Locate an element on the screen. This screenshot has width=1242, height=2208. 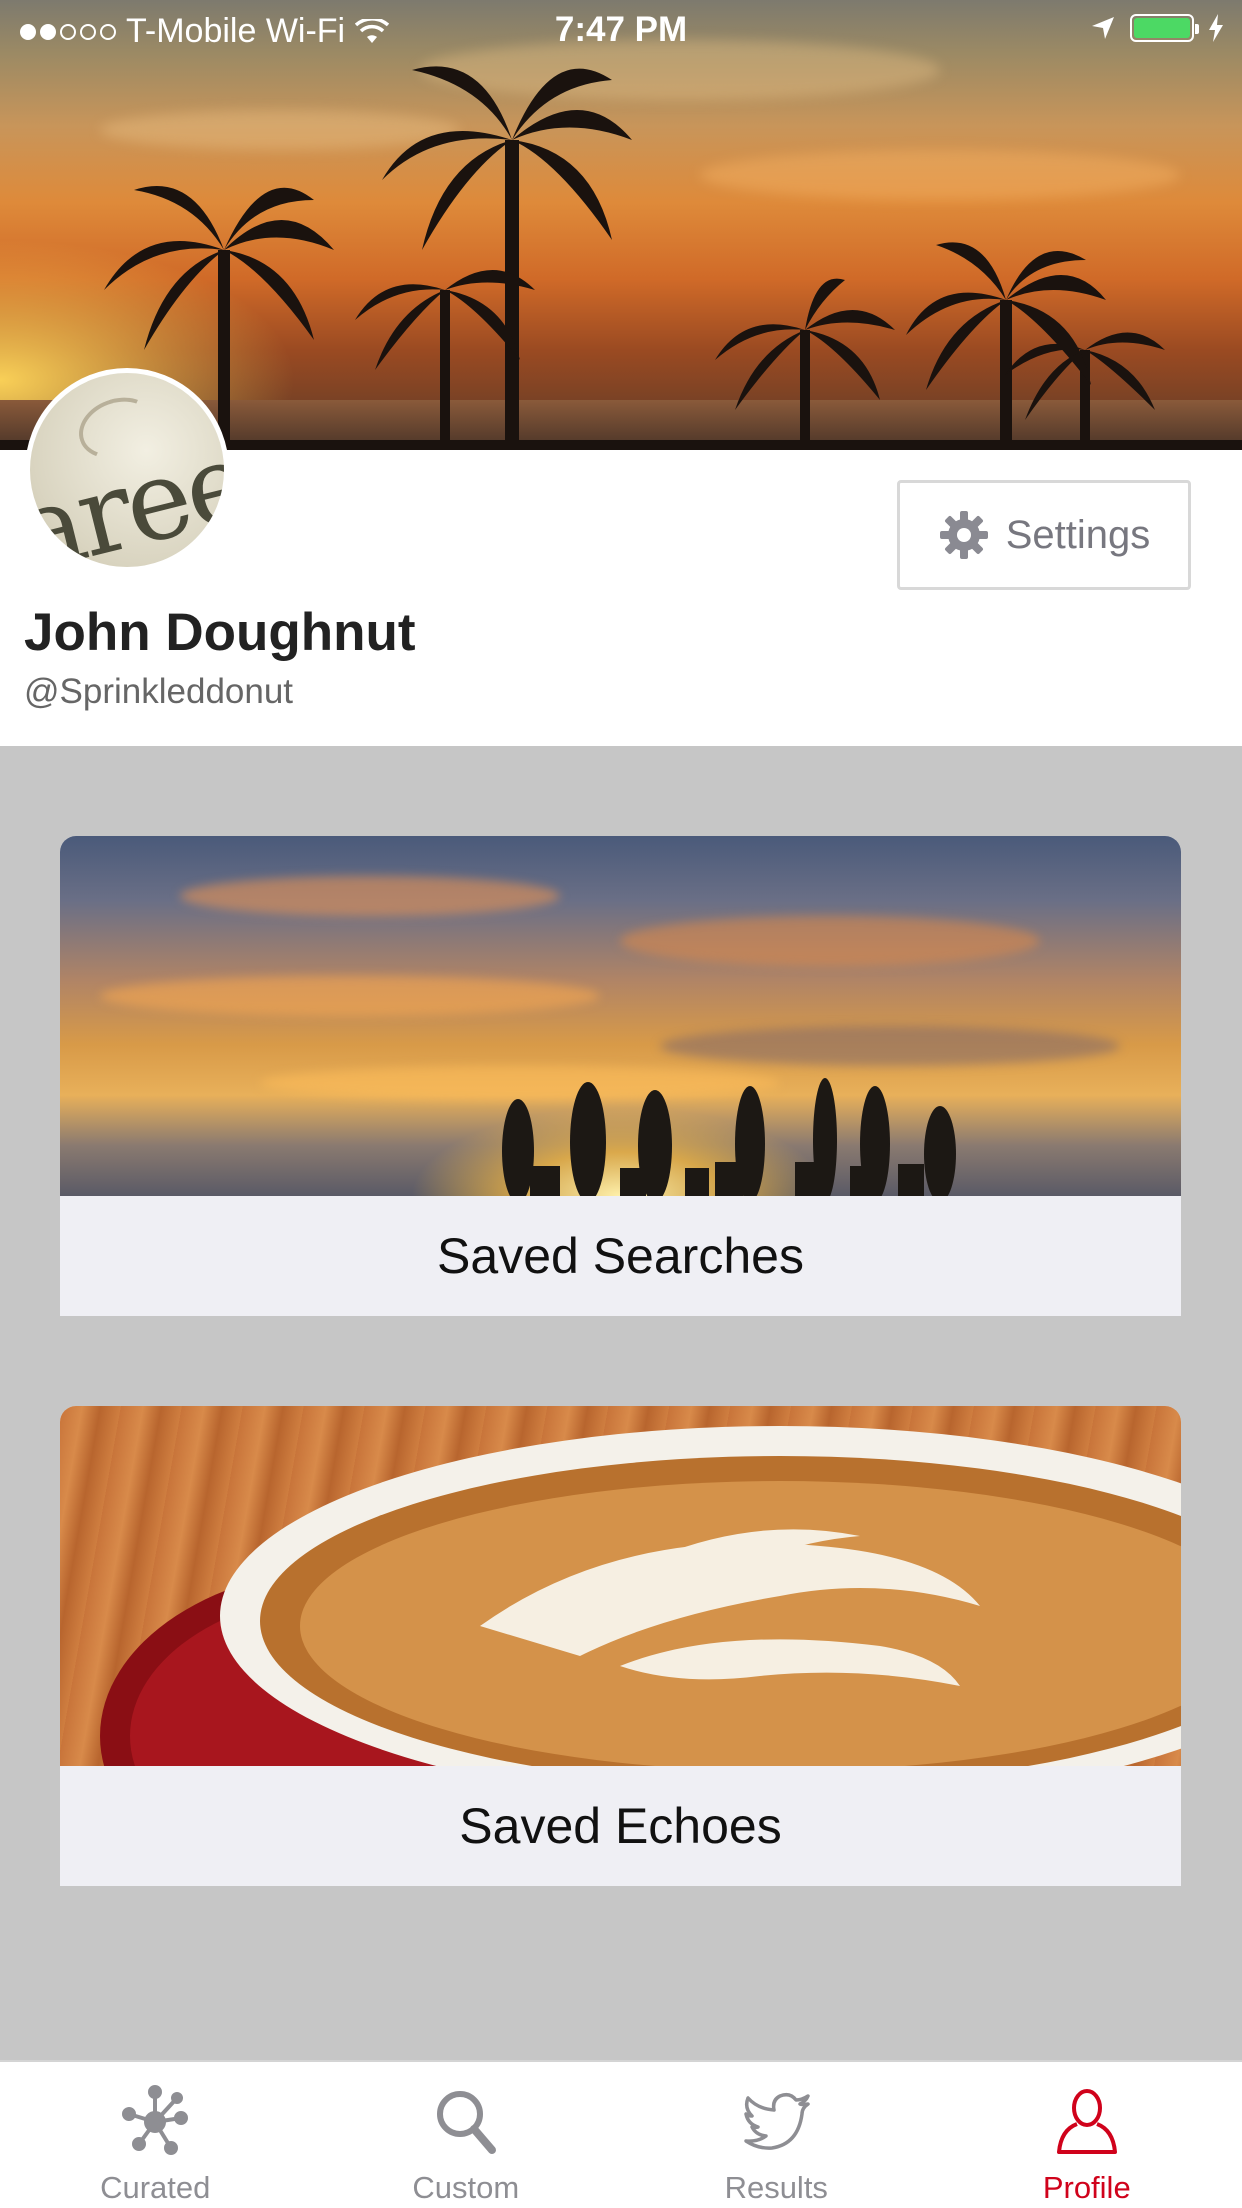
location-arrow-icon is located at coordinates (1103, 28).